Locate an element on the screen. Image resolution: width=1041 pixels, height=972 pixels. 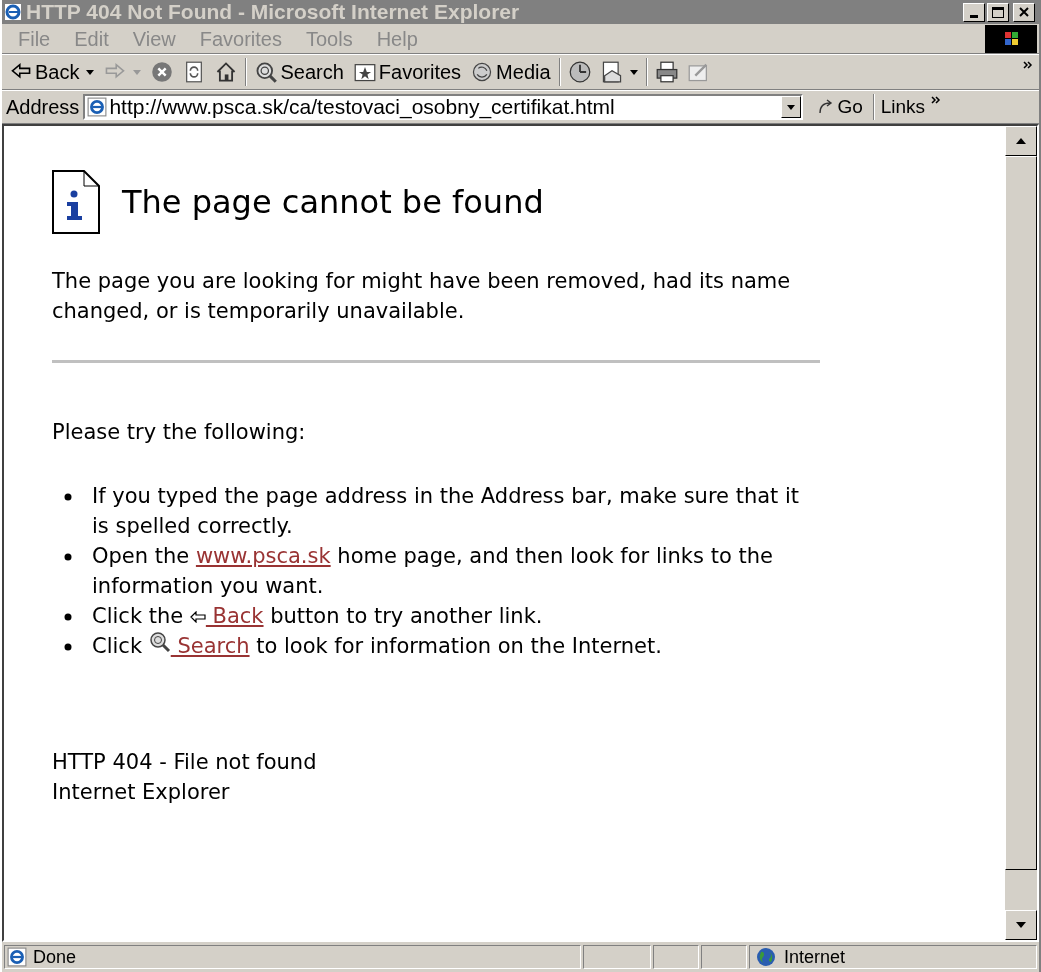
search-button: Search is located at coordinates (299, 72).